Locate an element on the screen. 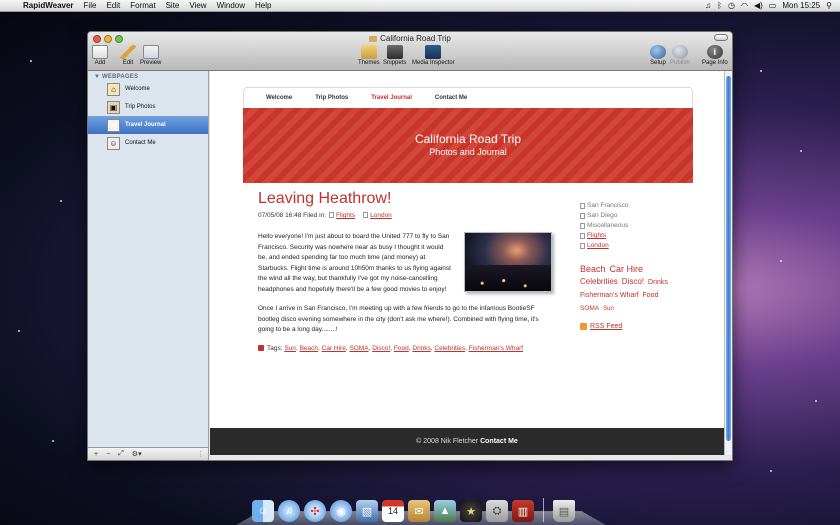  iphoto-icon: ▲ is located at coordinates (445, 511).